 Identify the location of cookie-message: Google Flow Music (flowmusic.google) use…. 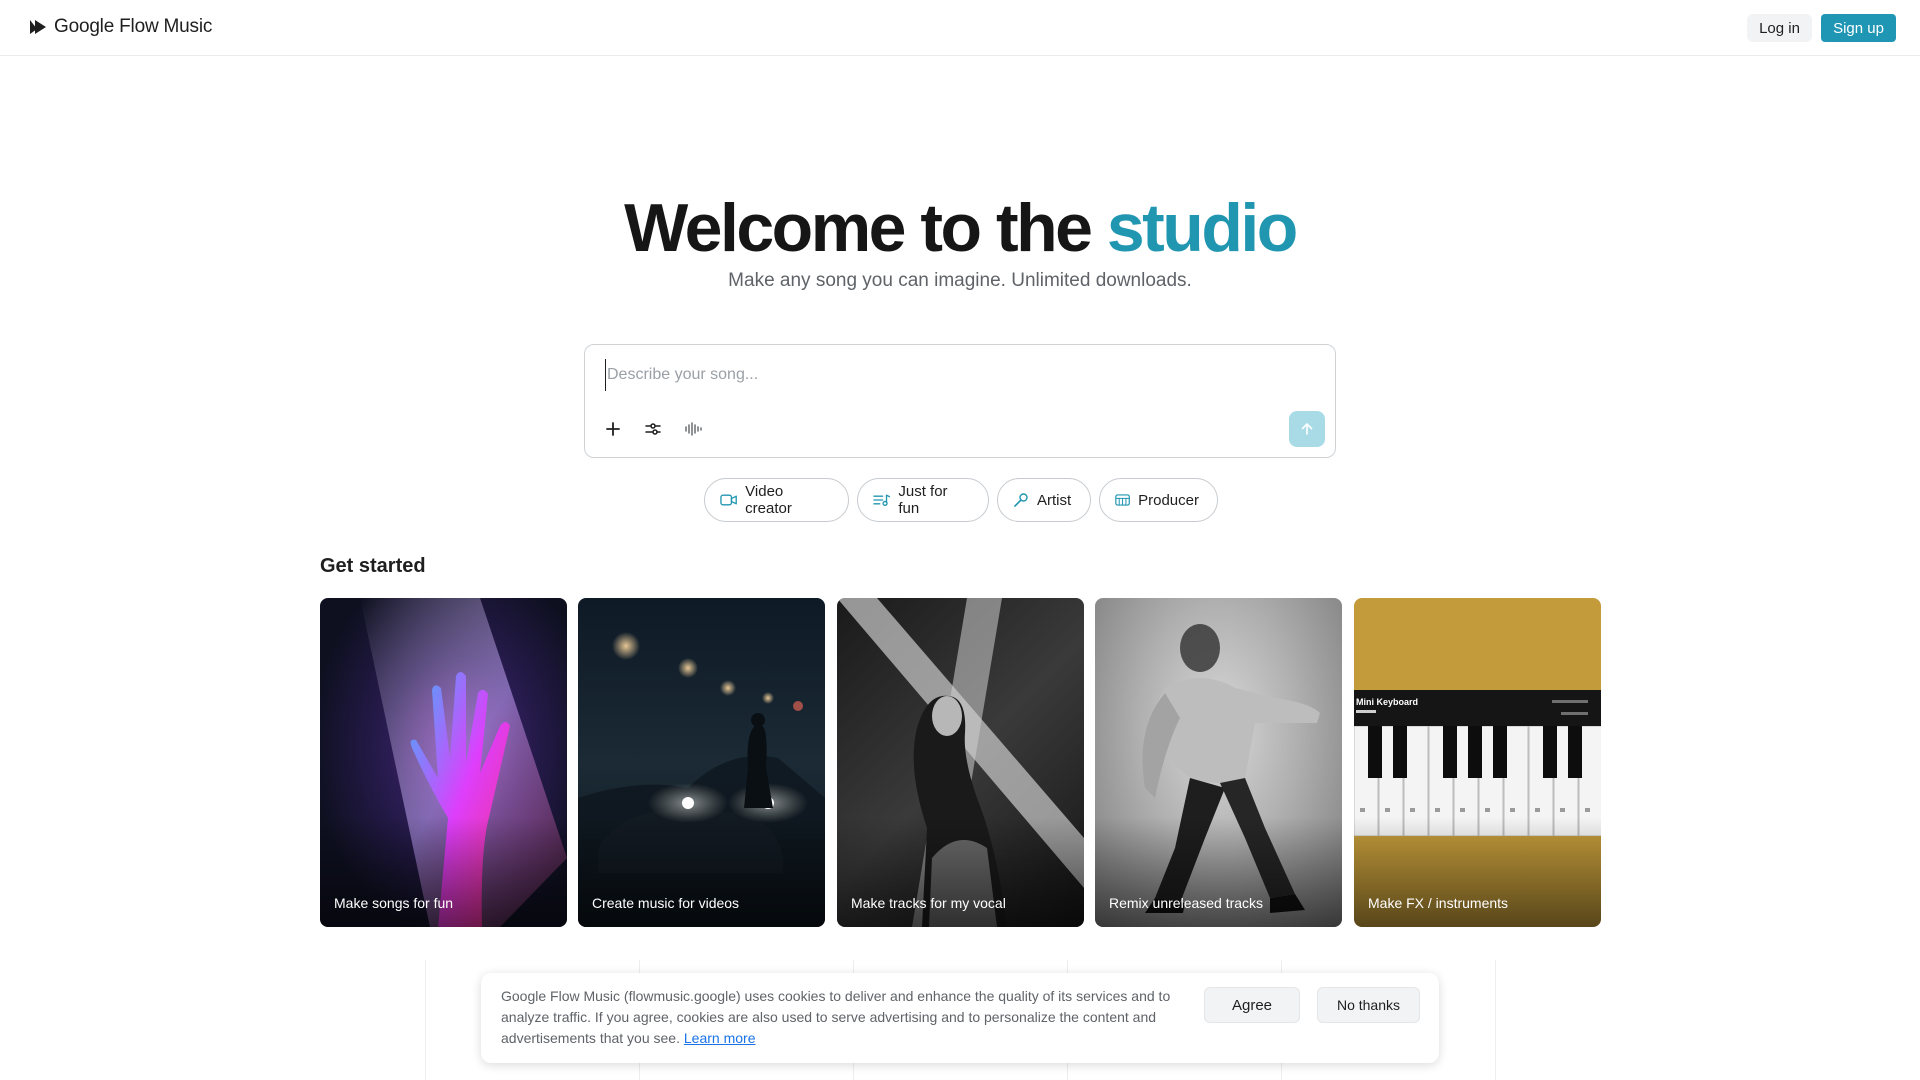
(851, 1017).